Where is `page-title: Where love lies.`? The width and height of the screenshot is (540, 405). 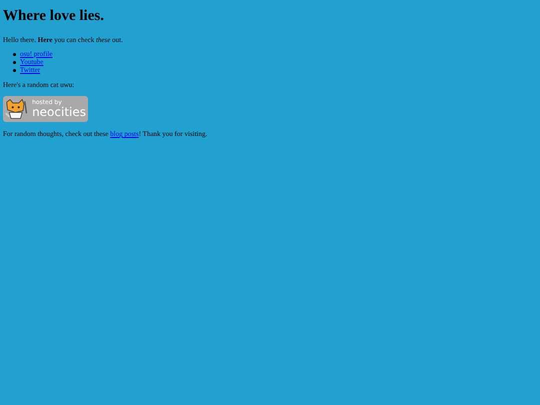 page-title: Where love lies. is located at coordinates (53, 16).